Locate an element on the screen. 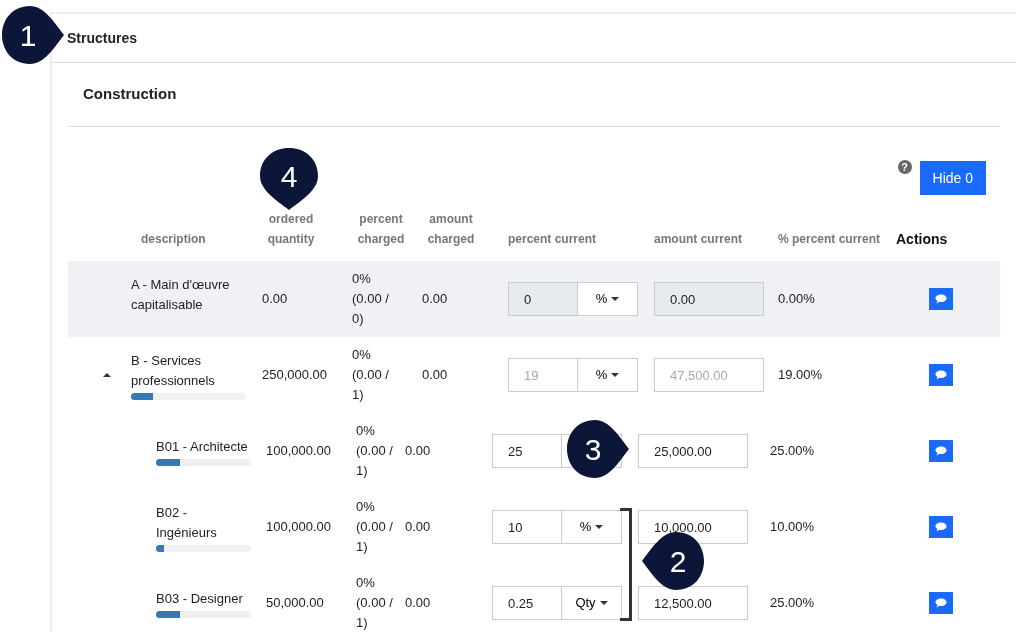 The height and width of the screenshot is (634, 1020). unit-dropdown: % is located at coordinates (608, 299).